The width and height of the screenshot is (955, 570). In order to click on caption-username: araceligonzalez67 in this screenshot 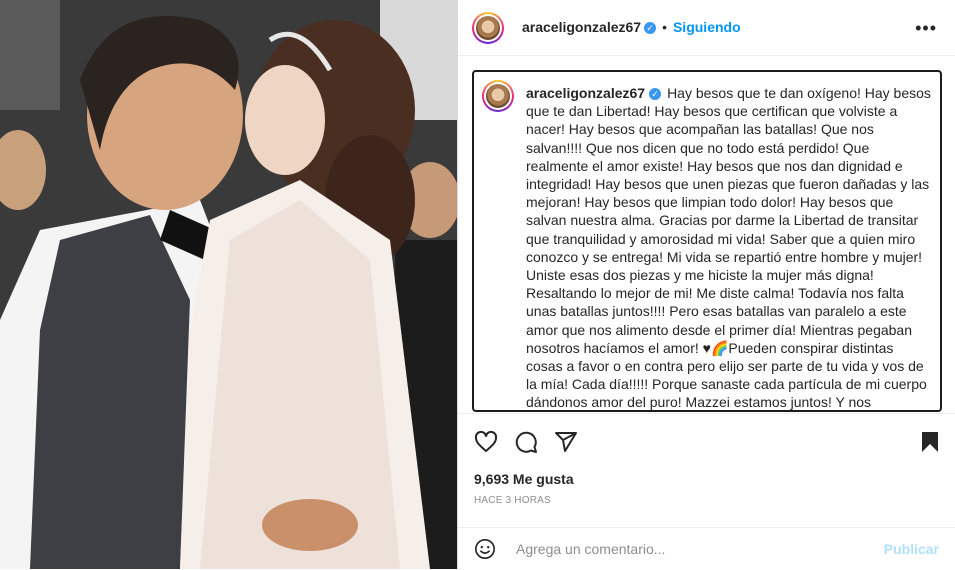, I will do `click(585, 93)`.